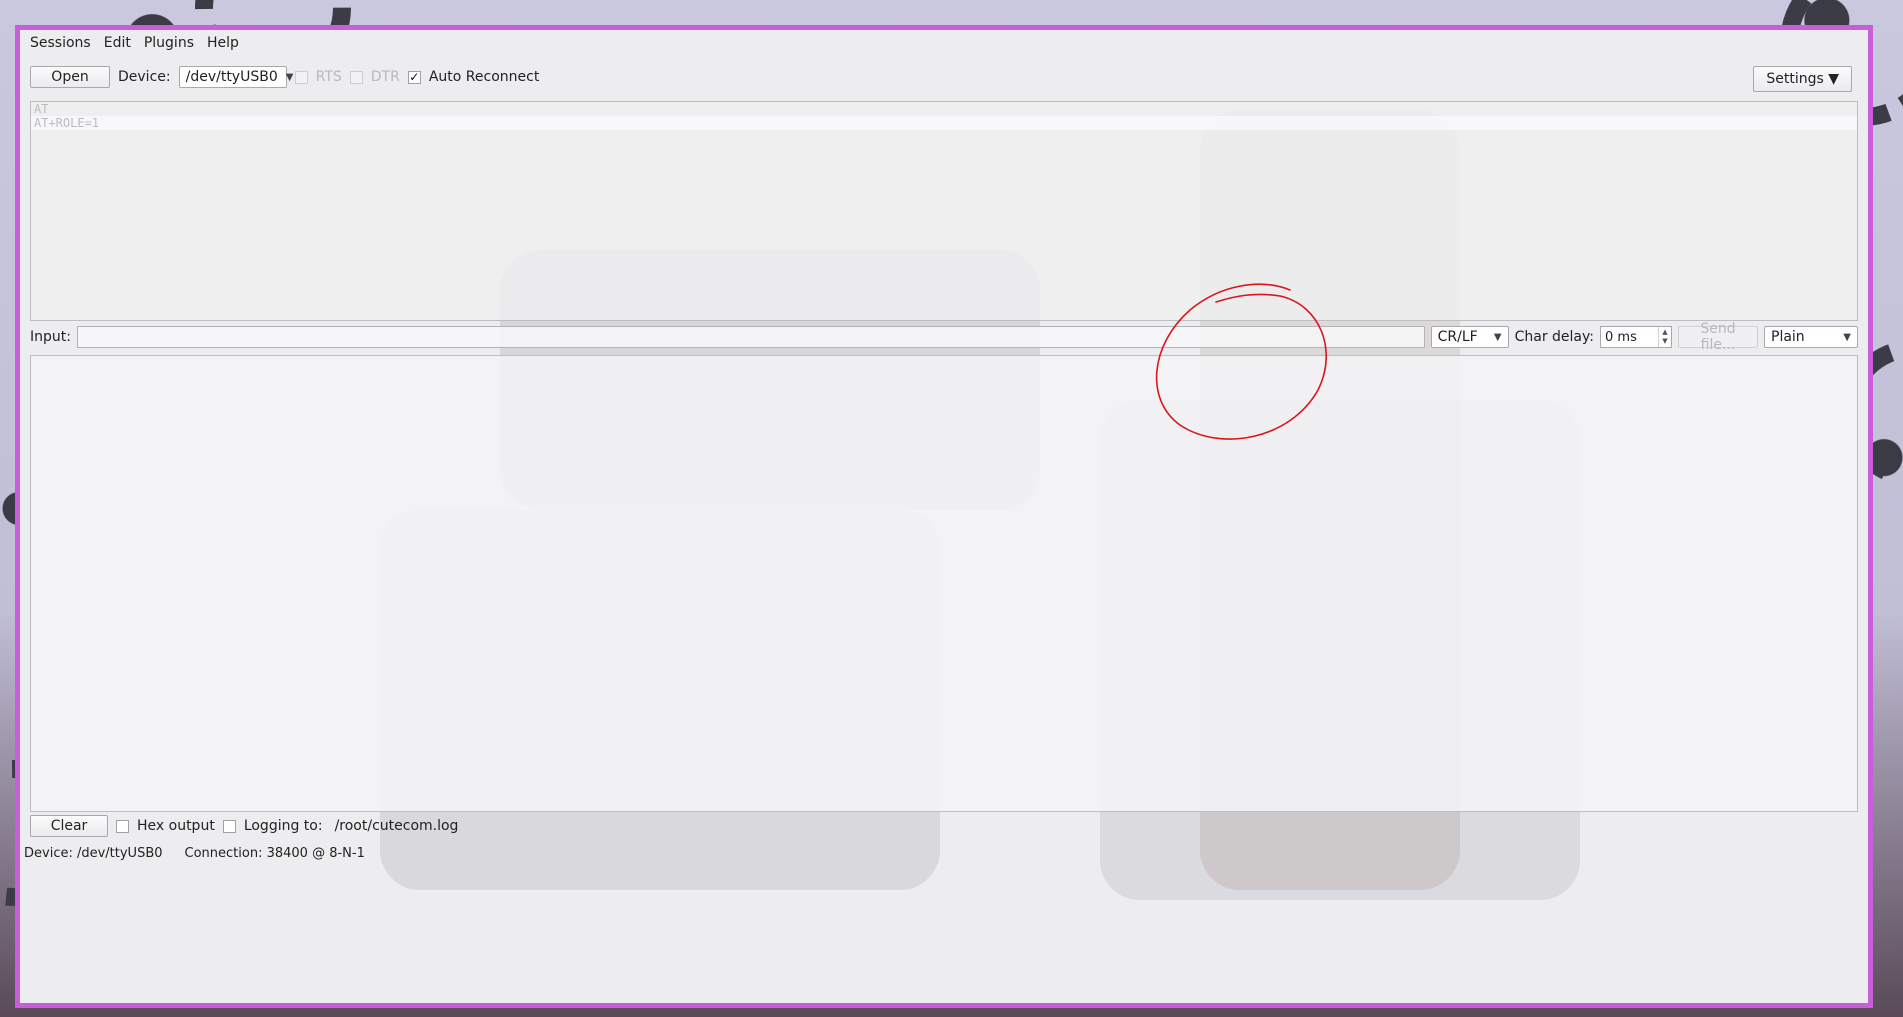  What do you see at coordinates (1788, 337) in the screenshot?
I see `format-value: Plain` at bounding box center [1788, 337].